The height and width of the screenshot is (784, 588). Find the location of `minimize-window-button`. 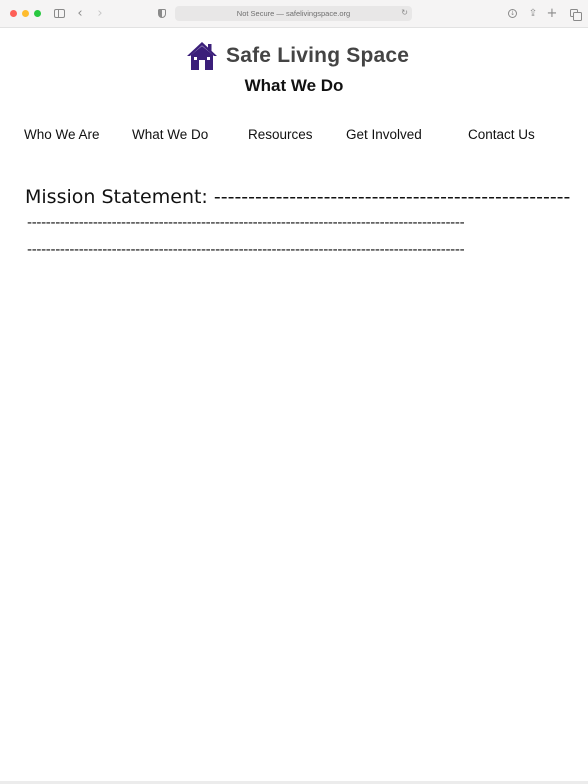

minimize-window-button is located at coordinates (25, 13).